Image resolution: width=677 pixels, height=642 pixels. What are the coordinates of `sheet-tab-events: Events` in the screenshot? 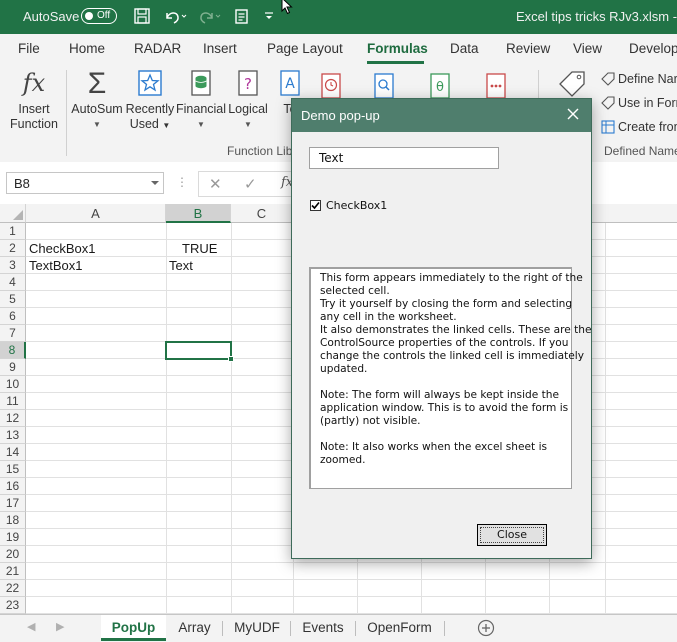 It's located at (323, 628).